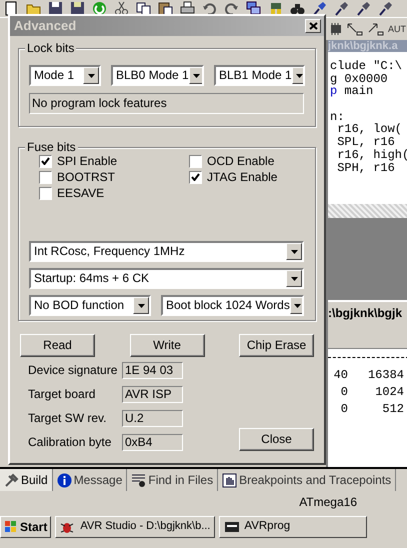 Image resolution: width=407 pixels, height=548 pixels. Describe the element at coordinates (152, 370) in the screenshot. I see `readonly-field: 1E 94 03` at that location.